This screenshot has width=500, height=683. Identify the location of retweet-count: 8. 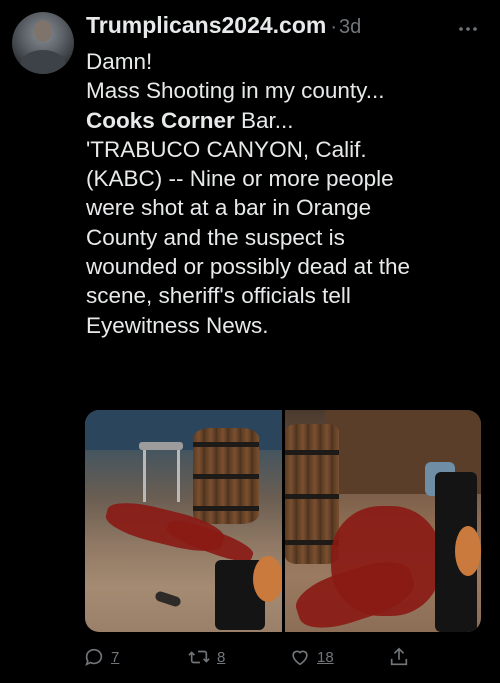
(221, 657).